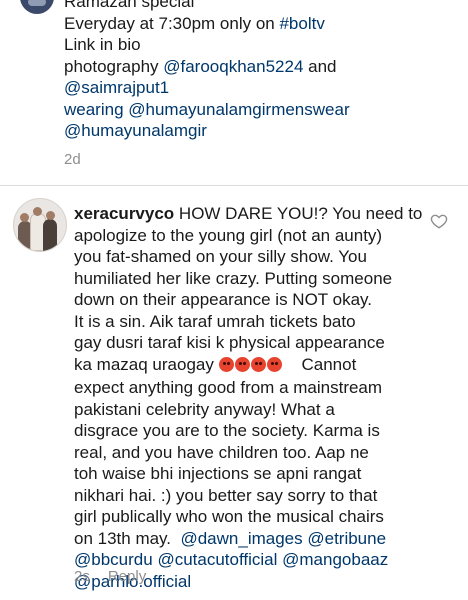 This screenshot has height=600, width=468. I want to click on caption-timestamp: 2d, so click(72, 159).